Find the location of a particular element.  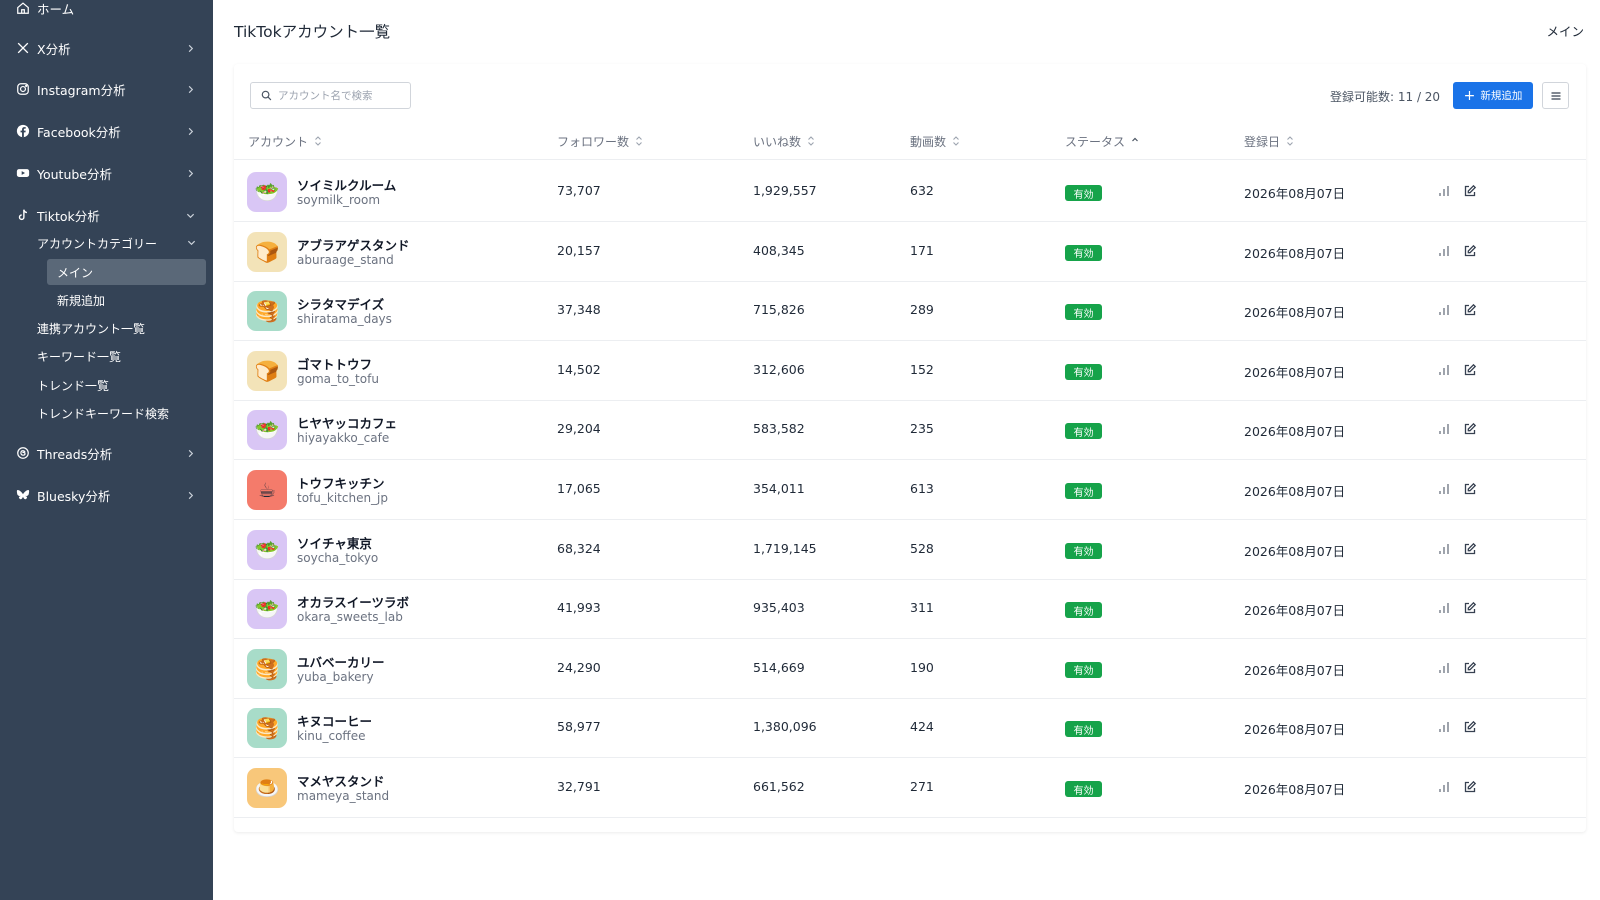

sidebar-item-trend-keyword-search: トレンドキーワード検索 is located at coordinates (103, 413).